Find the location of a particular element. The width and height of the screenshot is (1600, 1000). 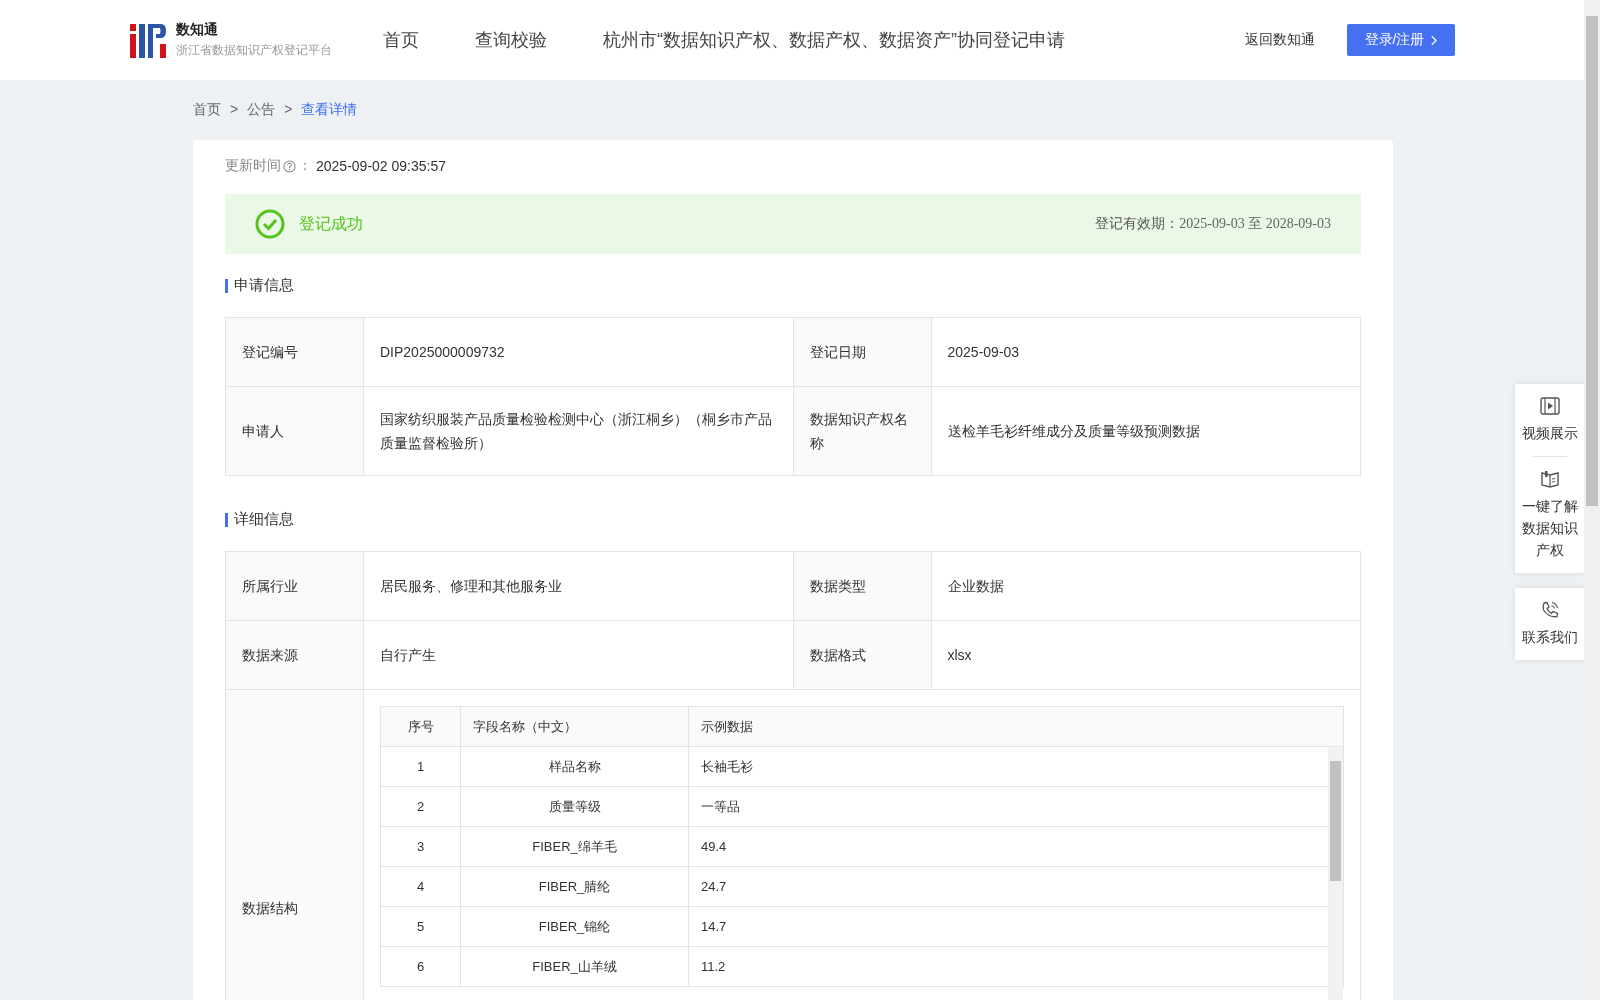

column-header: 字段名称（中文） is located at coordinates (574, 726).